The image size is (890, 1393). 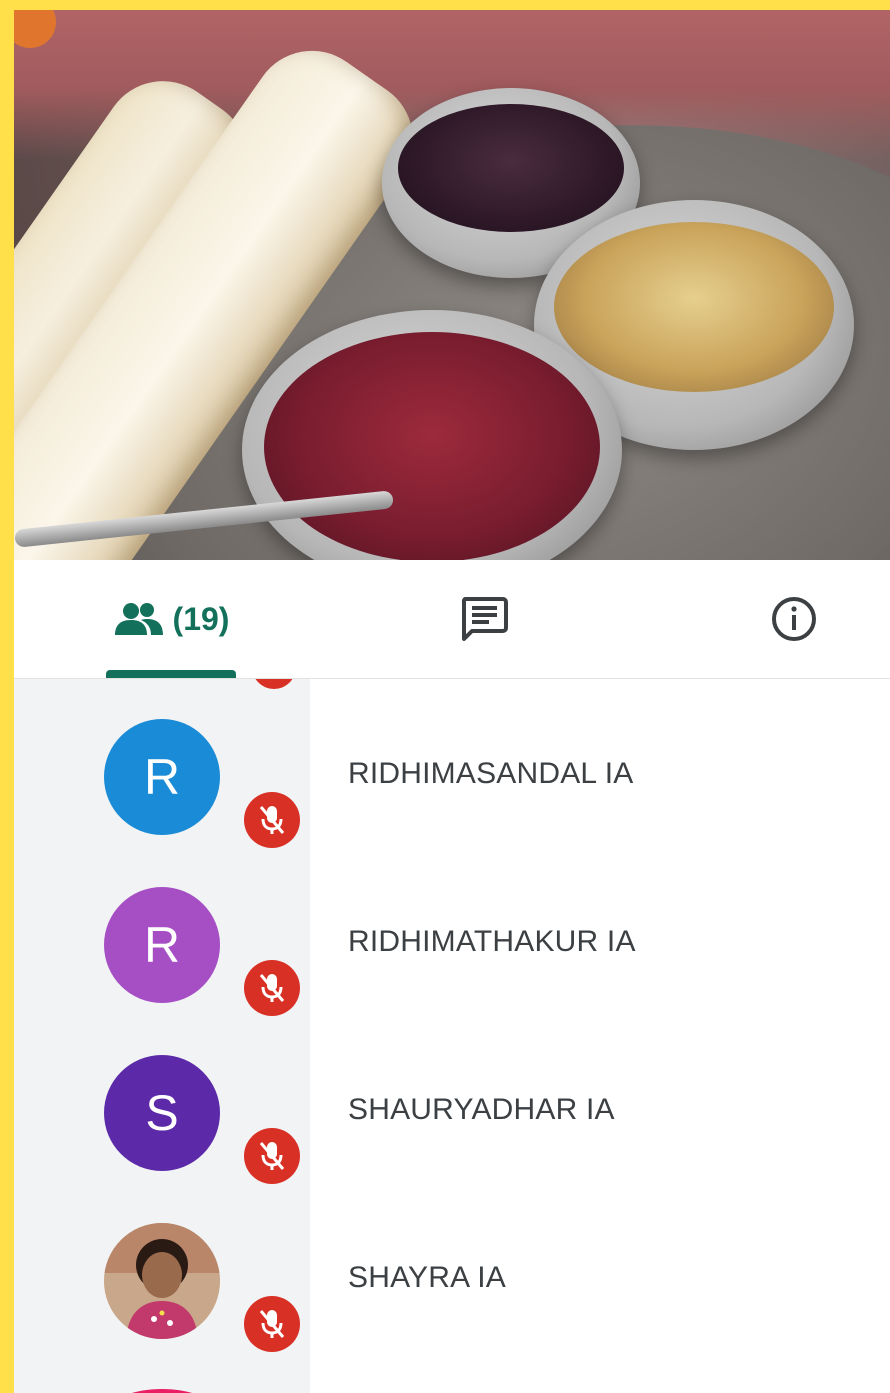 I want to click on list-item: R RIDHIMASANDAL IA, so click(x=452, y=763).